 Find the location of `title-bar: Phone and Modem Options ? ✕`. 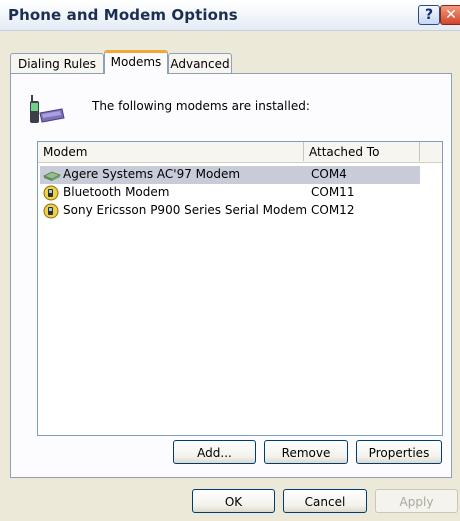

title-bar: Phone and Modem Options ? ✕ is located at coordinates (230, 15).